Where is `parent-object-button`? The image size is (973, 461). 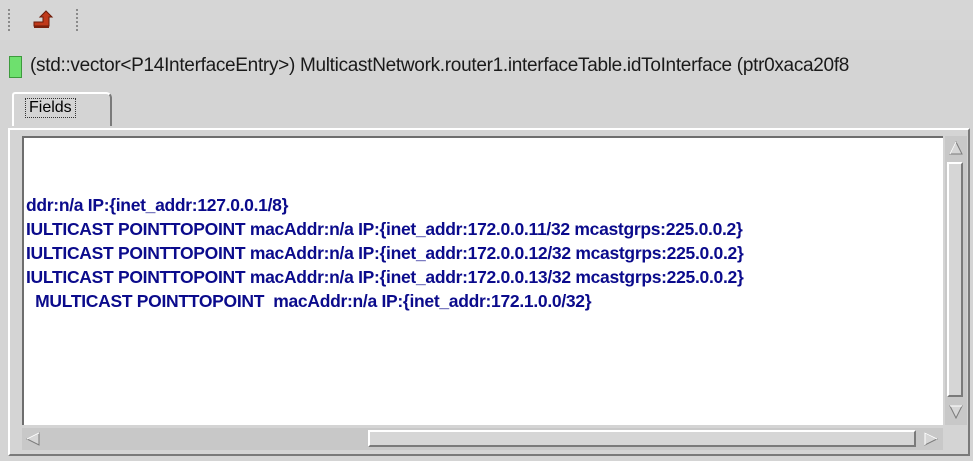 parent-object-button is located at coordinates (43, 20).